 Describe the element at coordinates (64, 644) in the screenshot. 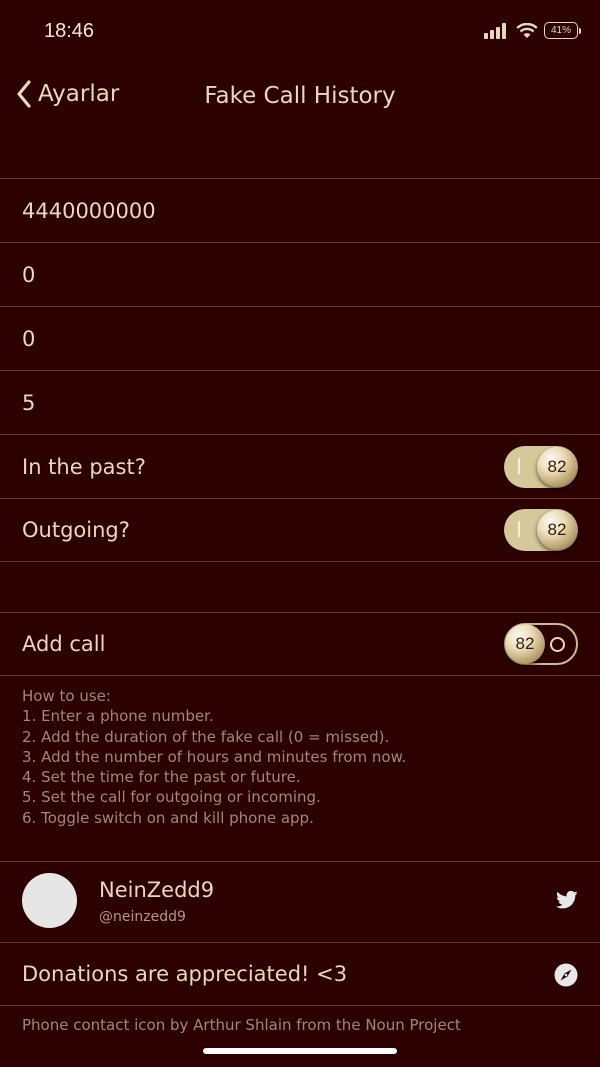

I see `add-call-label: Add call` at that location.